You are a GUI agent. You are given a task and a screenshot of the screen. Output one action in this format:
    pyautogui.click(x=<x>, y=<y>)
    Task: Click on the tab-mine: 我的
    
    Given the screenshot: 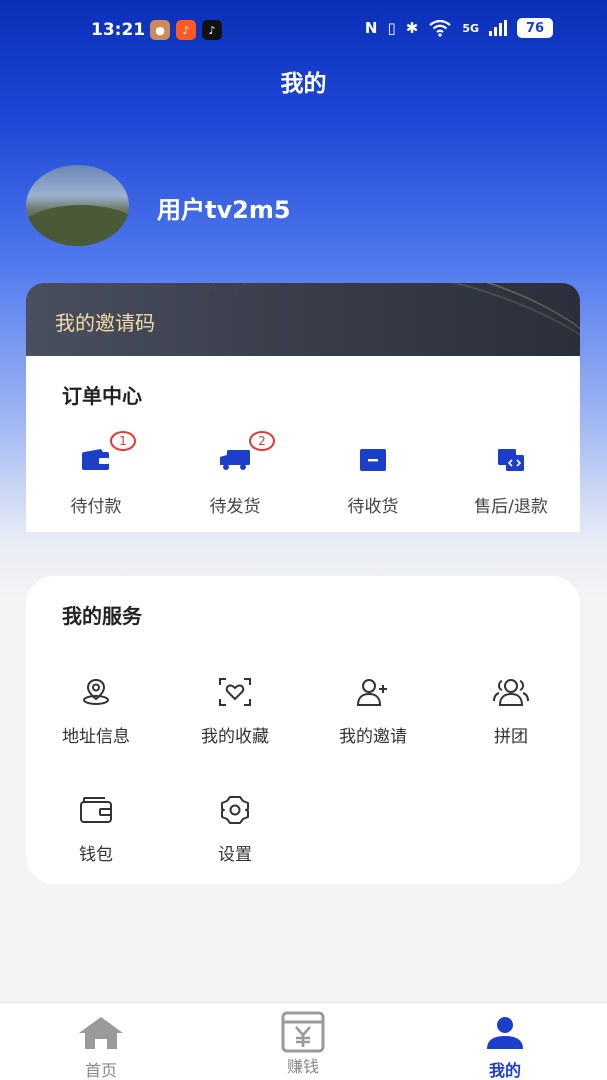 What is the action you would take?
    pyautogui.click(x=505, y=1047)
    